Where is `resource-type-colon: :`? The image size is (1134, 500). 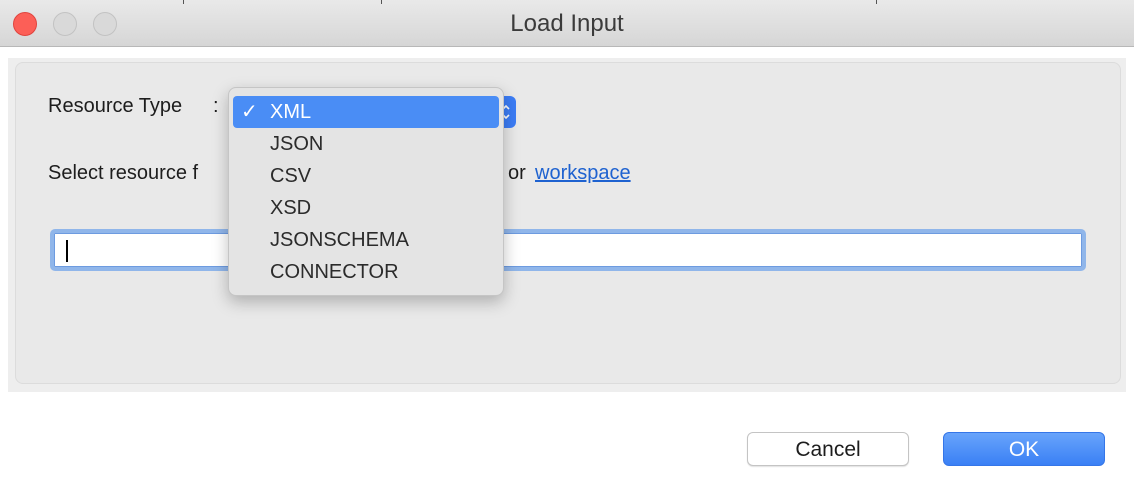
resource-type-colon: : is located at coordinates (216, 106).